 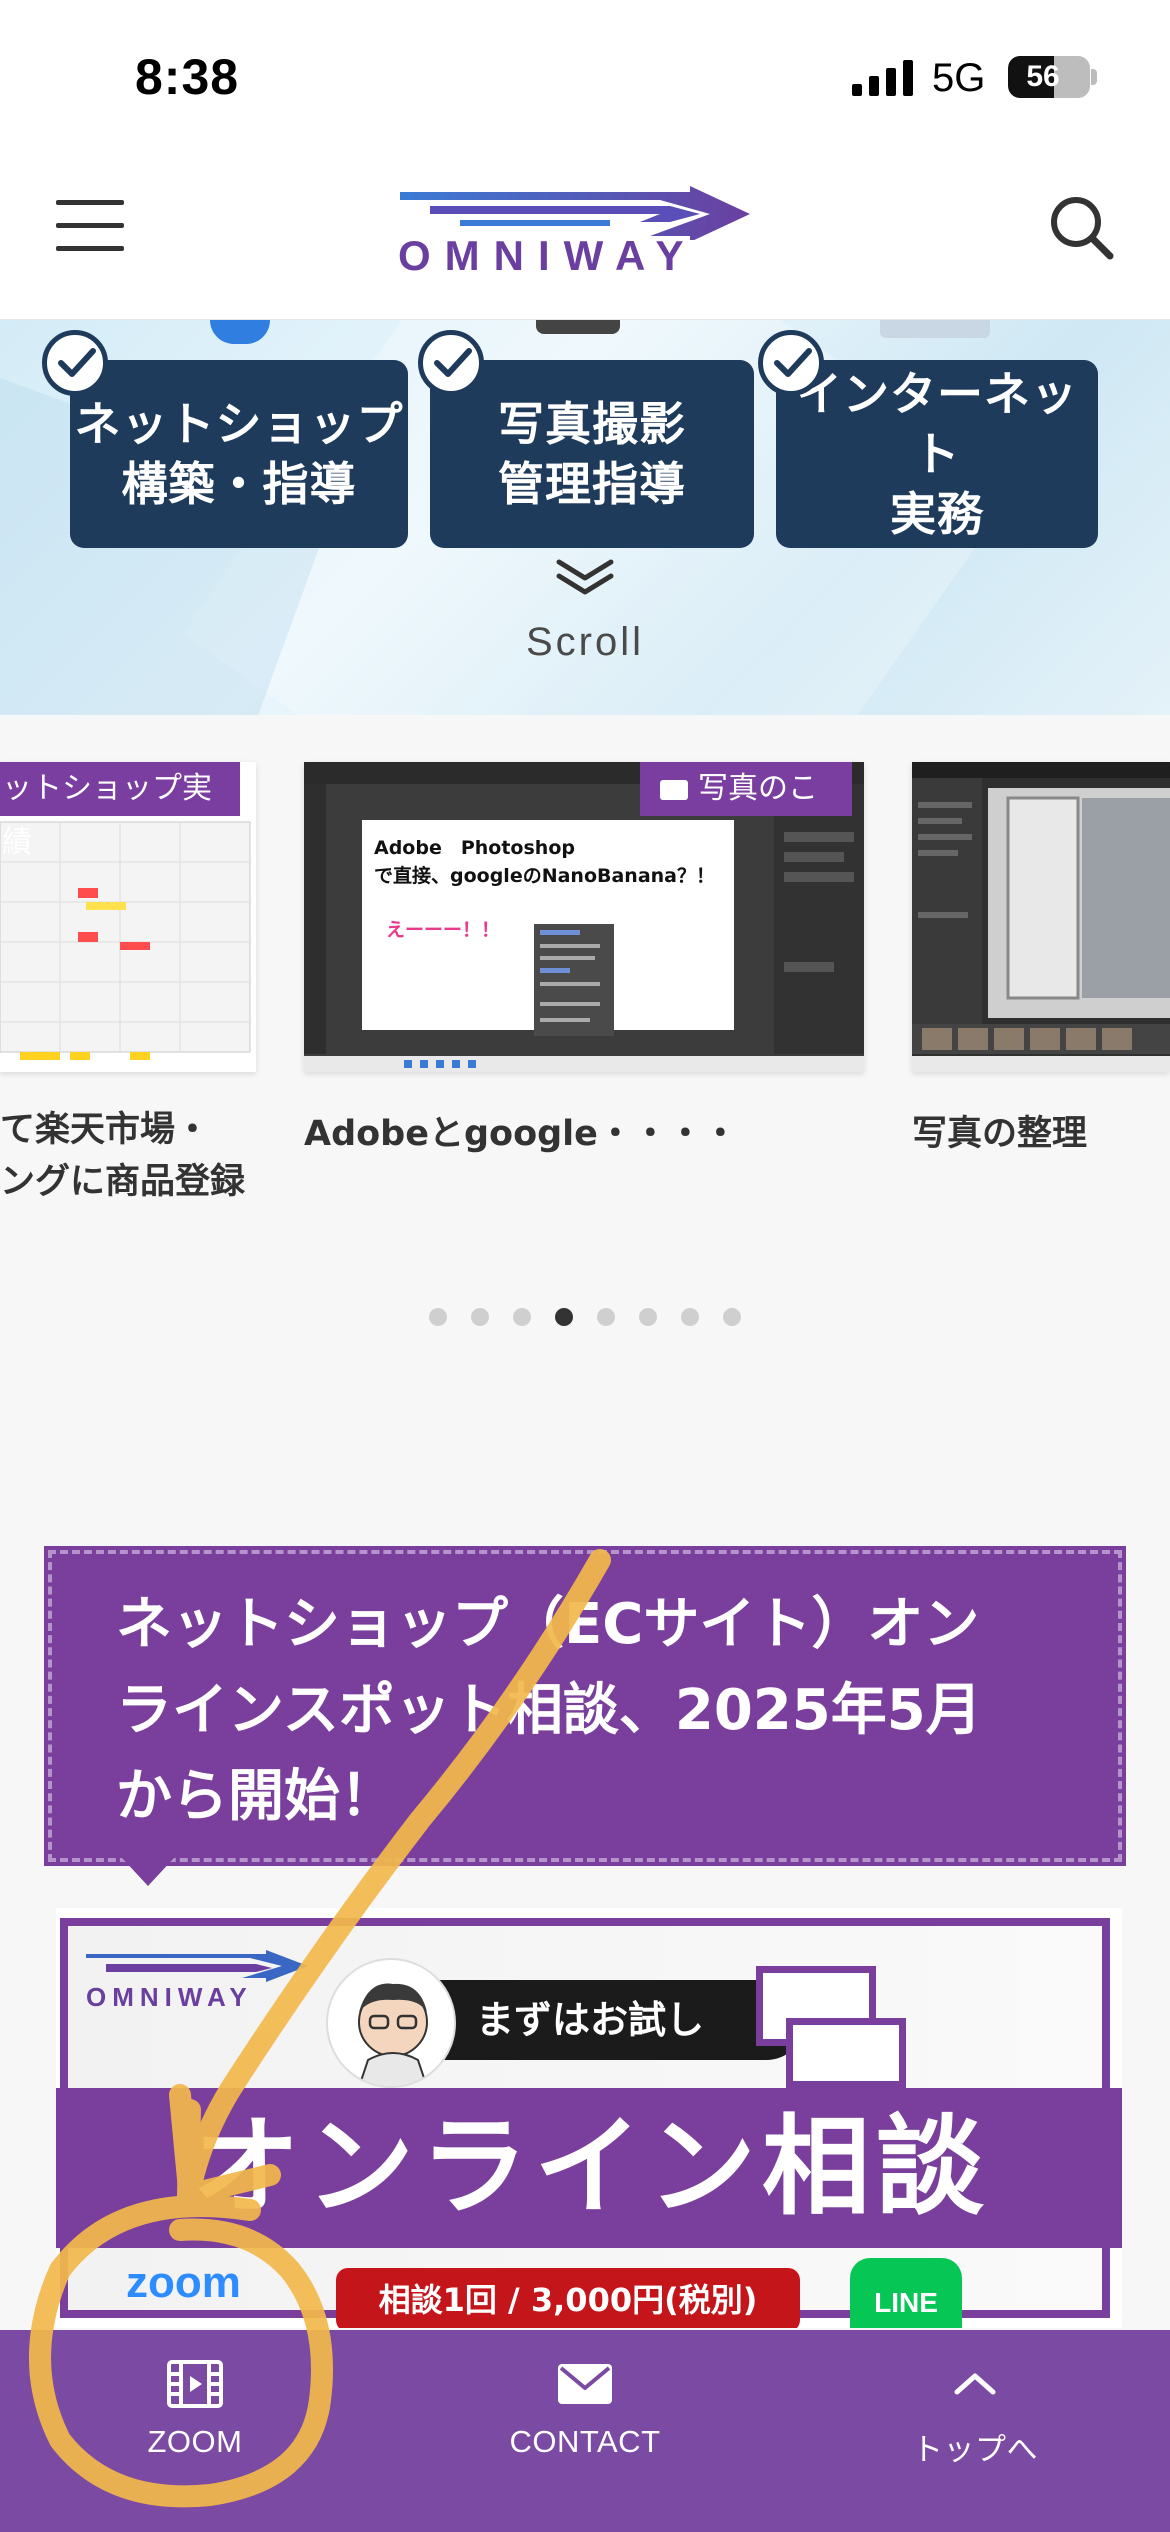 What do you see at coordinates (584, 1134) in the screenshot?
I see `slide-title: Adobeとgoogle・・・・` at bounding box center [584, 1134].